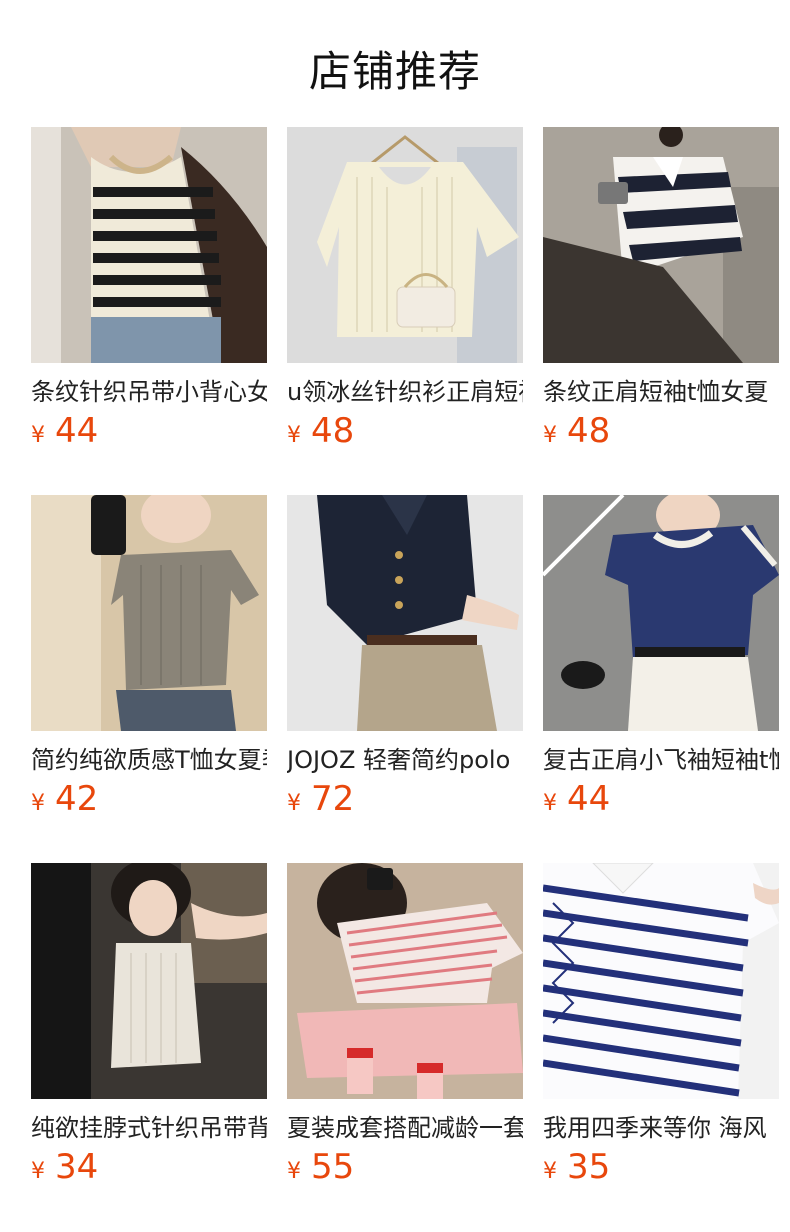  I want to click on page-title: 店铺推荐, so click(394, 71).